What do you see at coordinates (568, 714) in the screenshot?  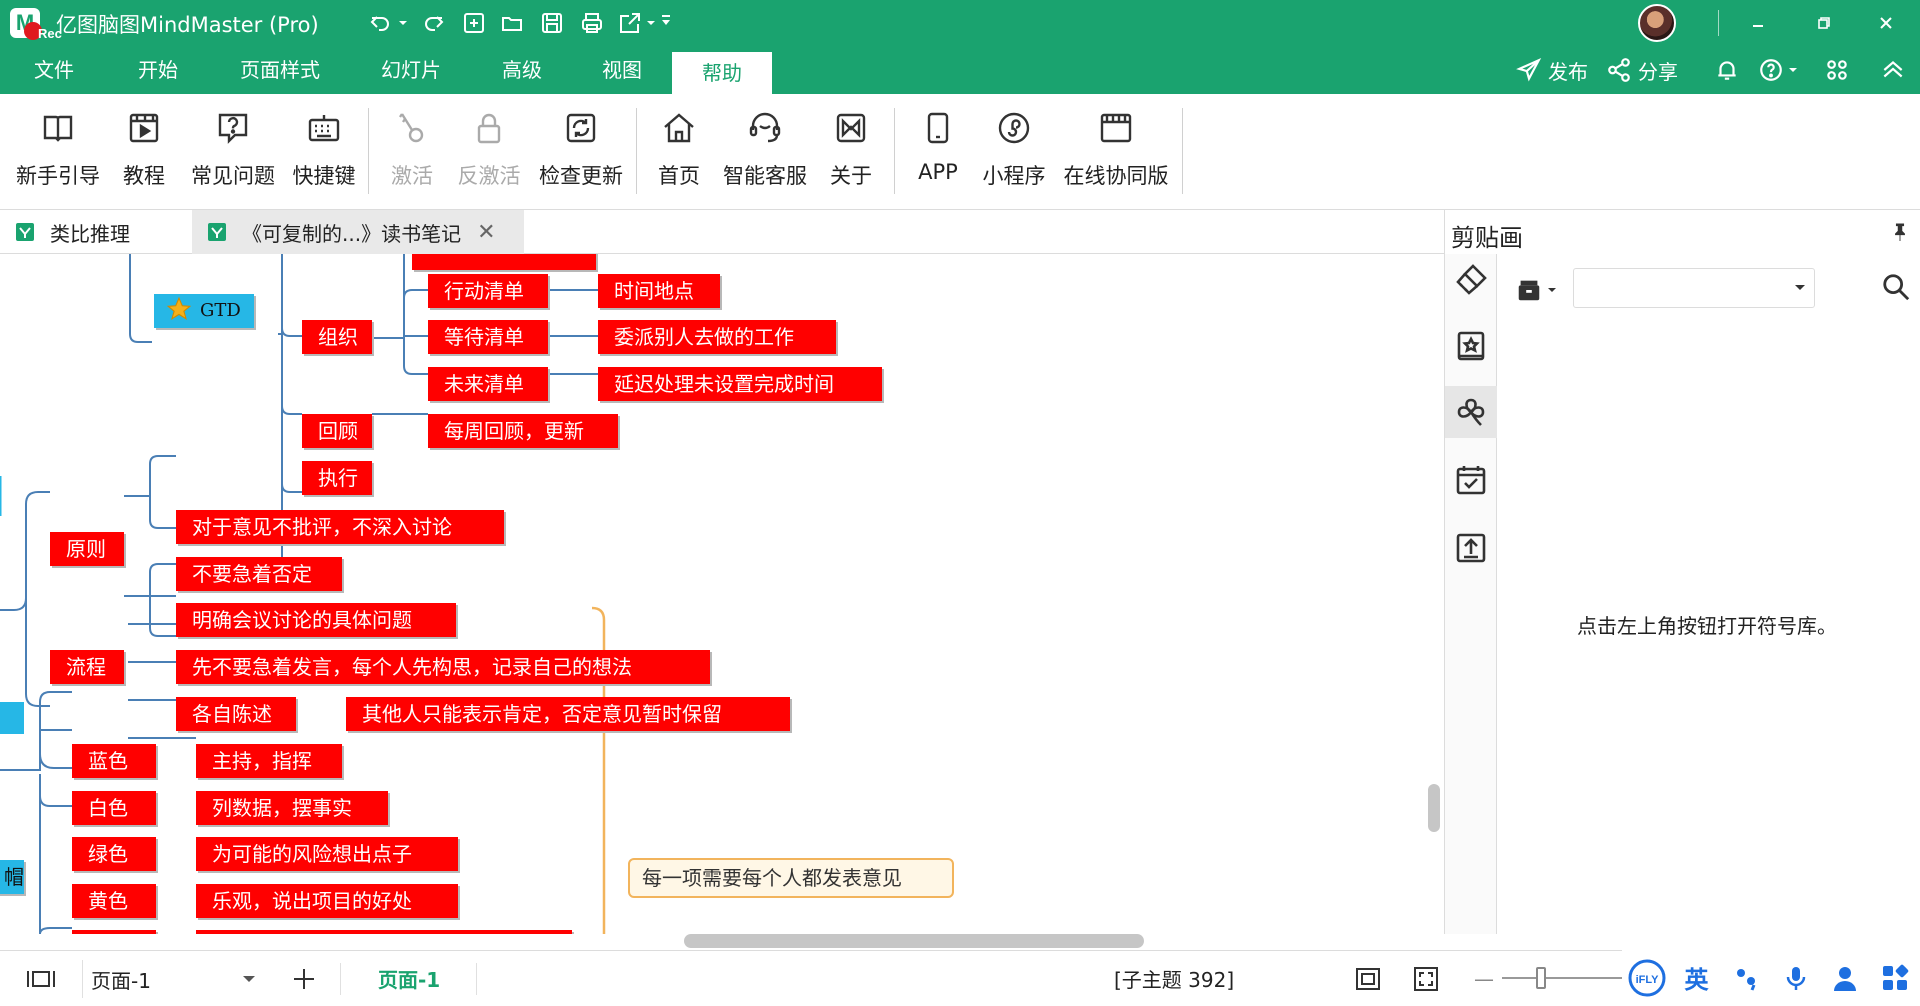 I see `mindmap-node-only-affirm: 其他人只能表示肯定，否定意见暂时保留` at bounding box center [568, 714].